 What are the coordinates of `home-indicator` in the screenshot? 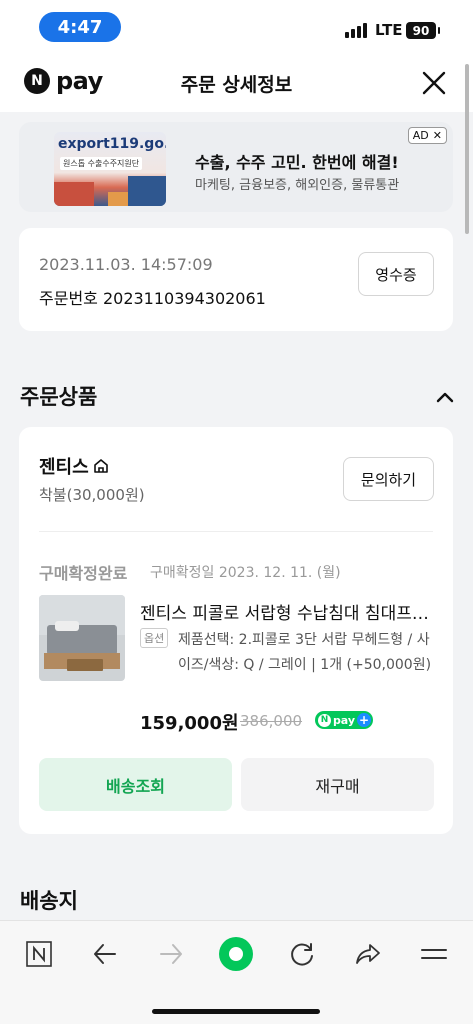 It's located at (236, 1011).